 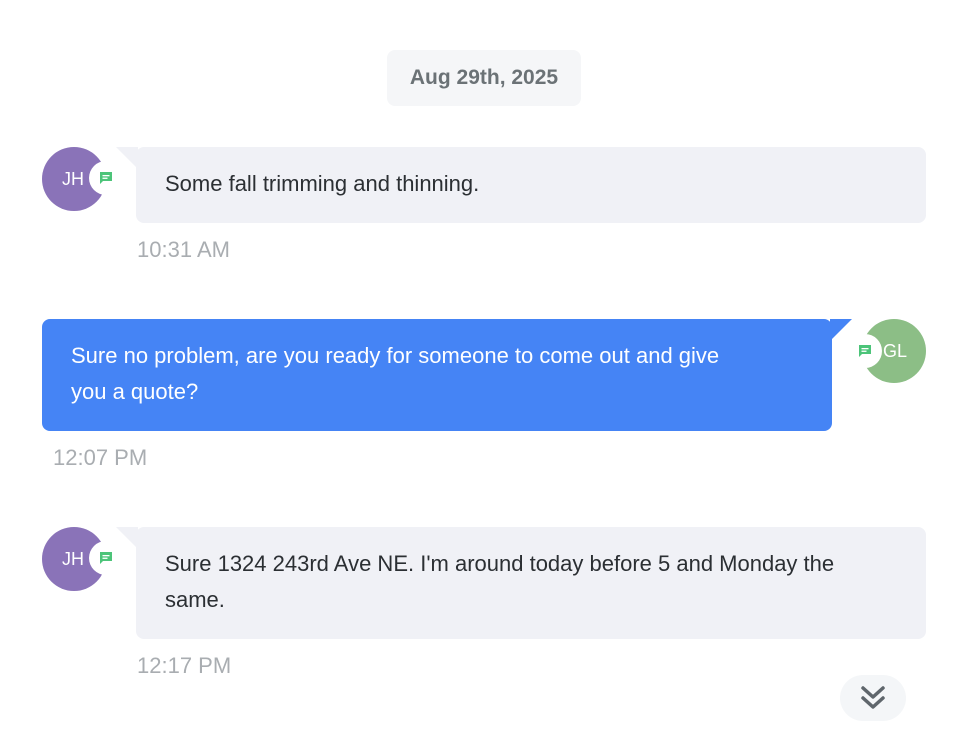 I want to click on date-separator-label: Aug 29th, 2025, so click(x=484, y=77).